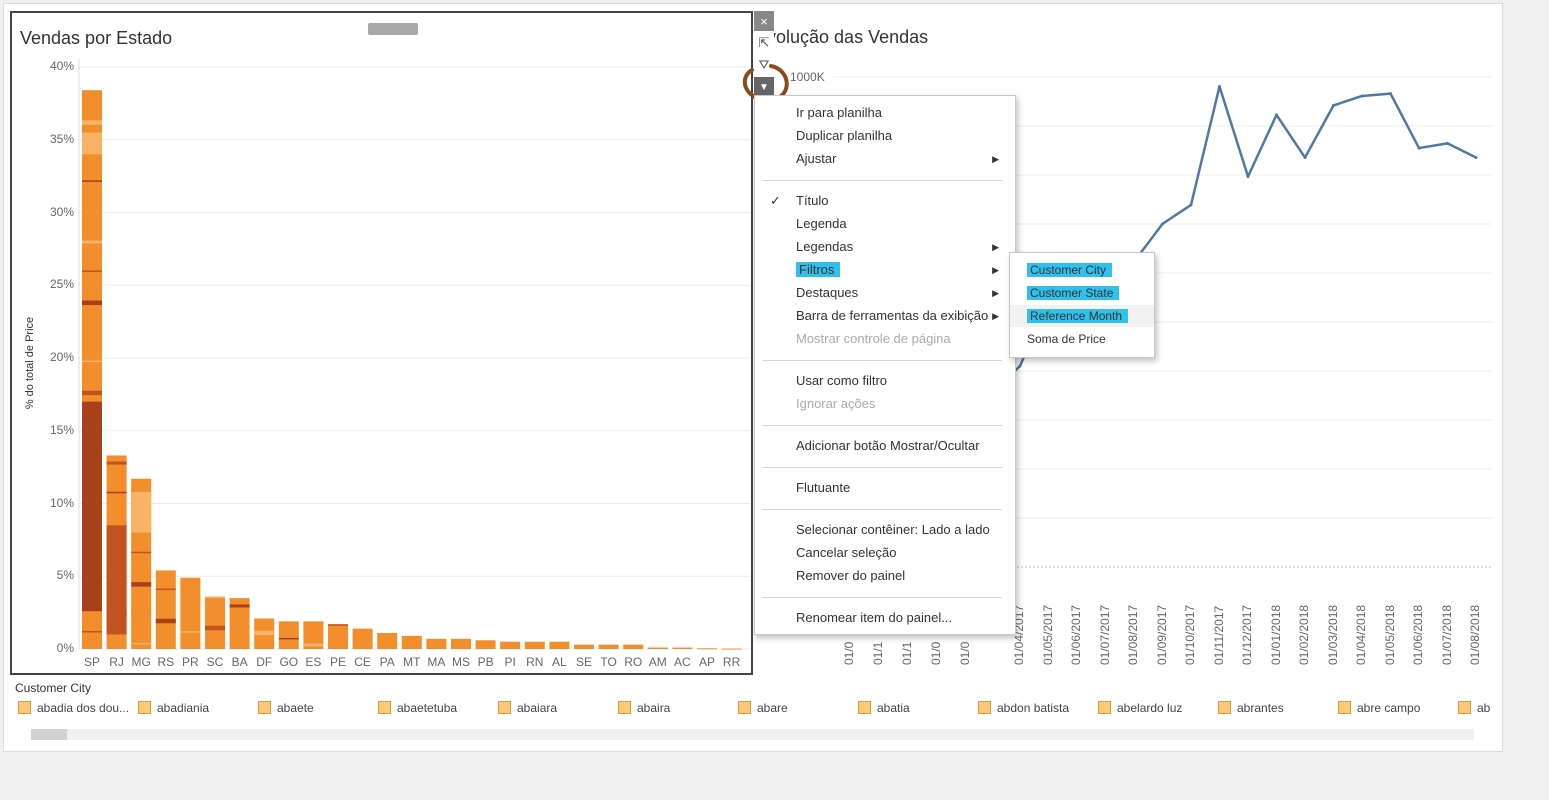 The image size is (1549, 800). I want to click on bar-MA, so click(436, 643).